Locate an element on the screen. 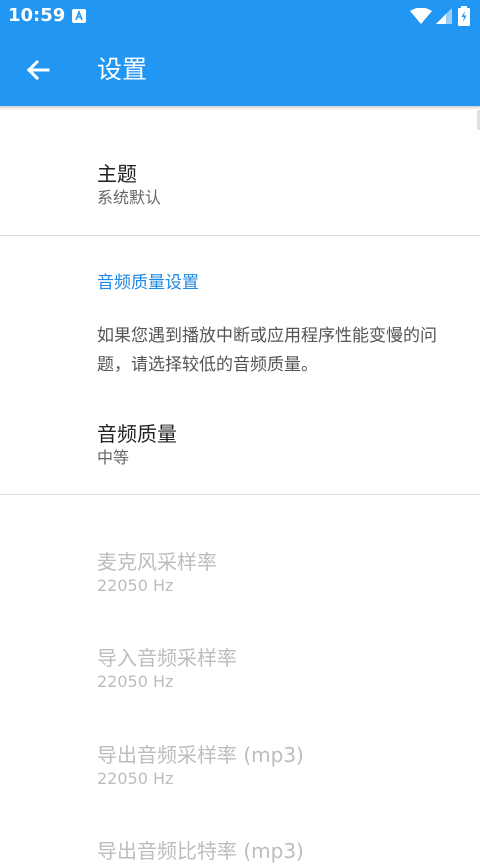 The height and width of the screenshot is (864, 480). mic-sample-rate-summary: 22050 Hz is located at coordinates (135, 585).